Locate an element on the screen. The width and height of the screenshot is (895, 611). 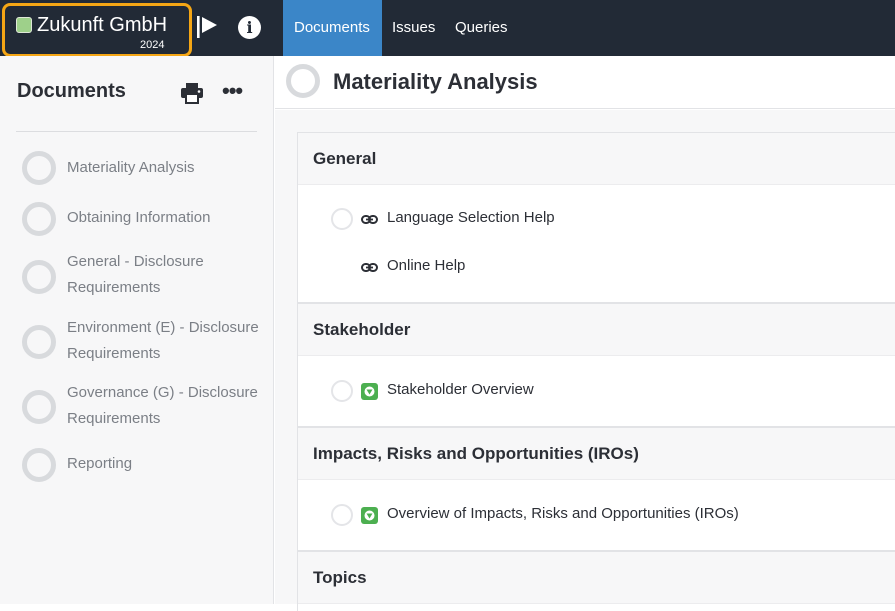
sidebar-item-obtaining-information: Obtaining Information is located at coordinates (142, 219).